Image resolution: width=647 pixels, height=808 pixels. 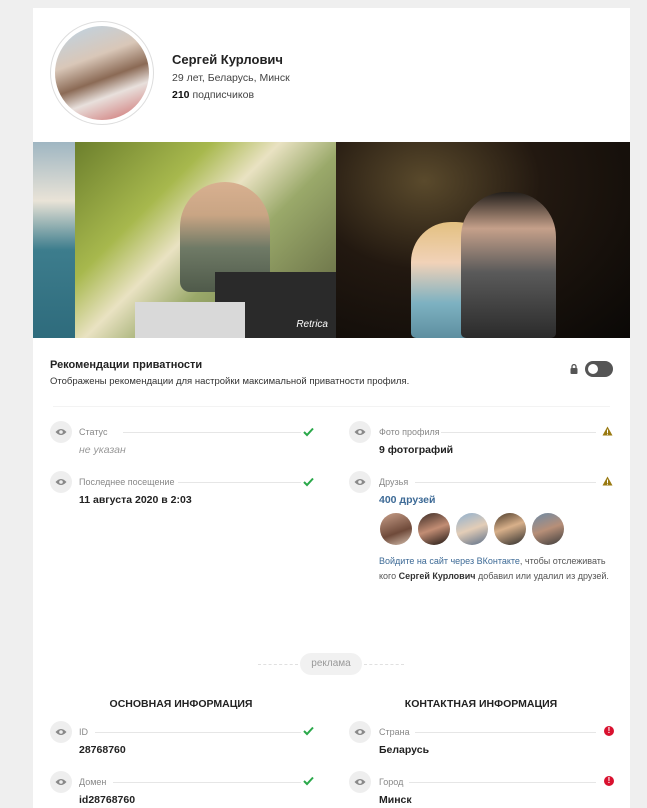 I want to click on field-value-last-seen: 11 августа 2020 в 2:03, so click(x=135, y=500).